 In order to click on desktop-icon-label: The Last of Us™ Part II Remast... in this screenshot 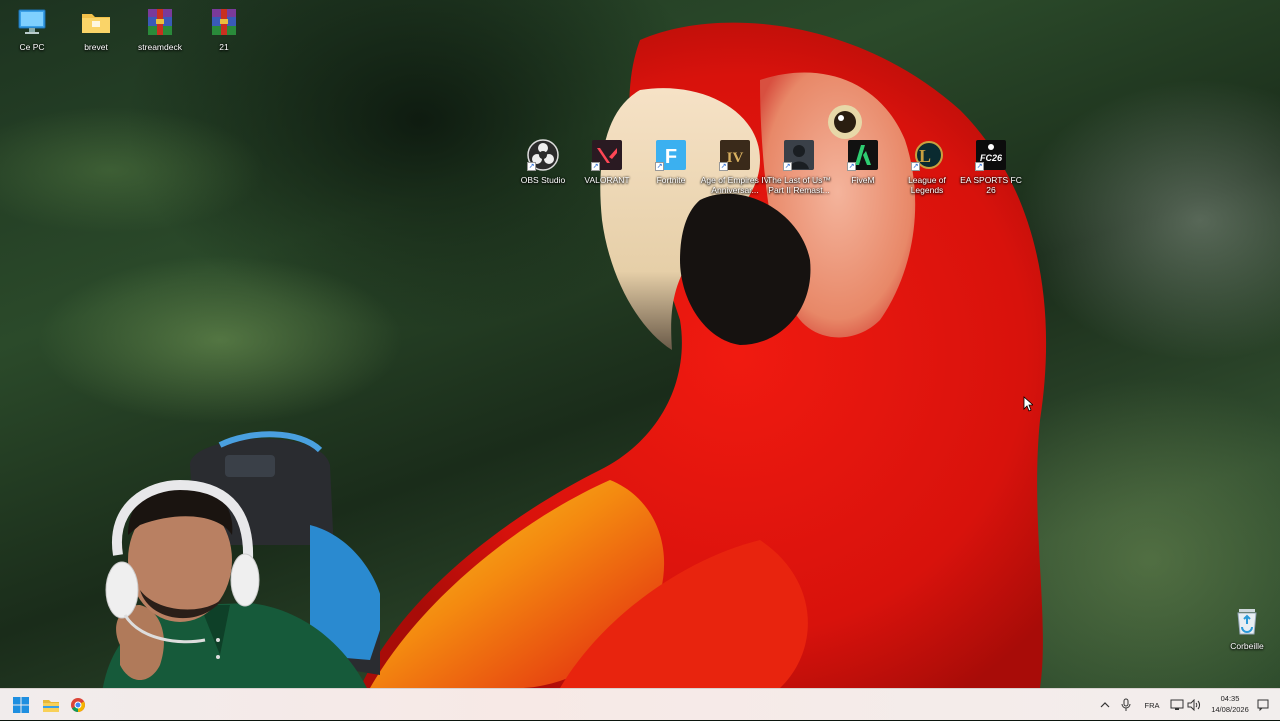, I will do `click(799, 185)`.